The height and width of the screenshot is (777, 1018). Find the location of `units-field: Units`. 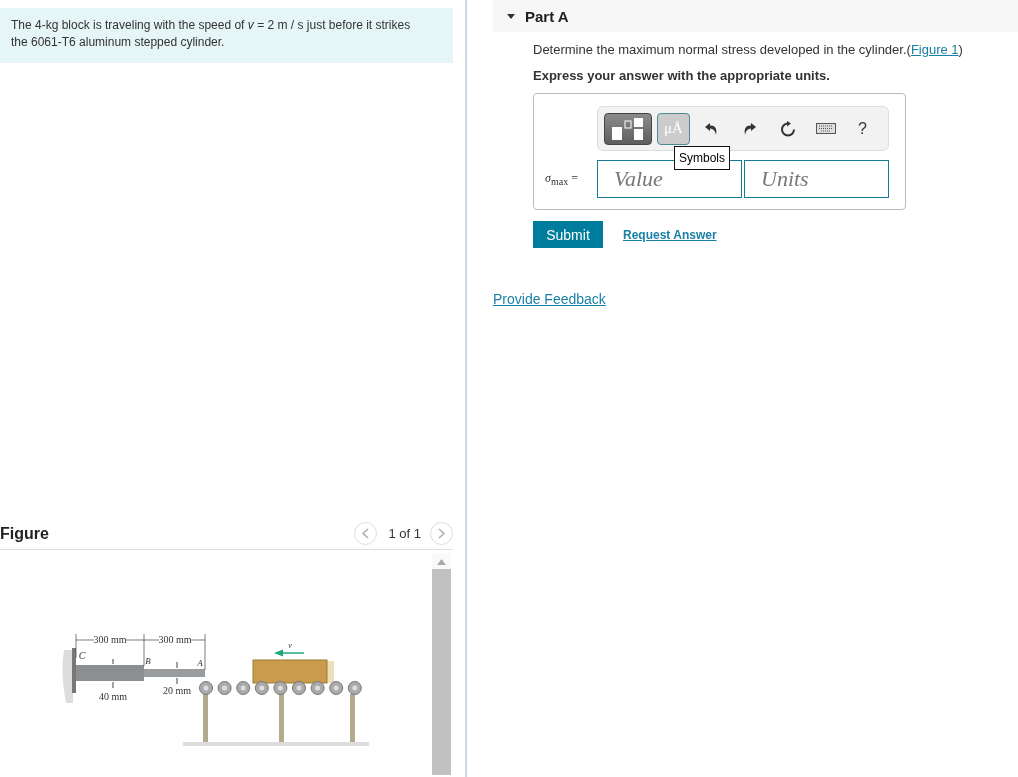

units-field: Units is located at coordinates (816, 179).